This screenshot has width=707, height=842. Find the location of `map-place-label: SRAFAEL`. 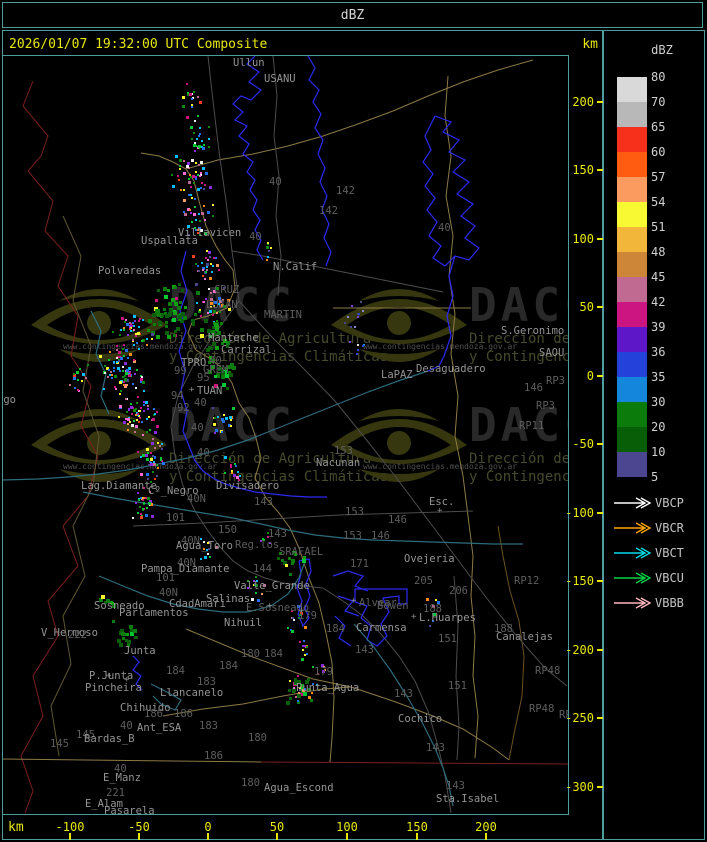

map-place-label: SRAFAEL is located at coordinates (301, 552).